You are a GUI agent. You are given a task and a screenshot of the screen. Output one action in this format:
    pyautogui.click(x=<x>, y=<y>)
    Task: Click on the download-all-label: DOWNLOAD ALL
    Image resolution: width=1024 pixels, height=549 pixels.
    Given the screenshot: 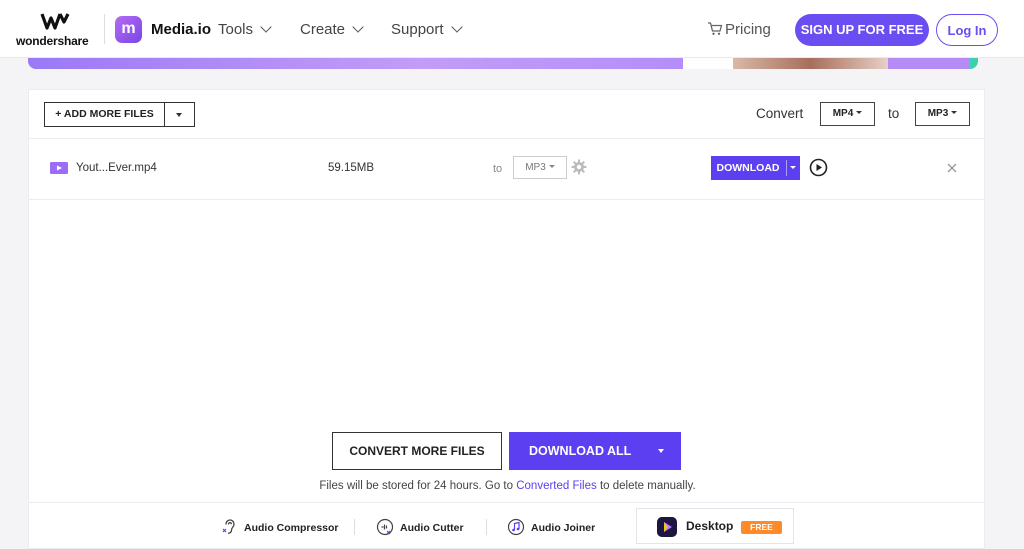 What is the action you would take?
    pyautogui.click(x=580, y=451)
    